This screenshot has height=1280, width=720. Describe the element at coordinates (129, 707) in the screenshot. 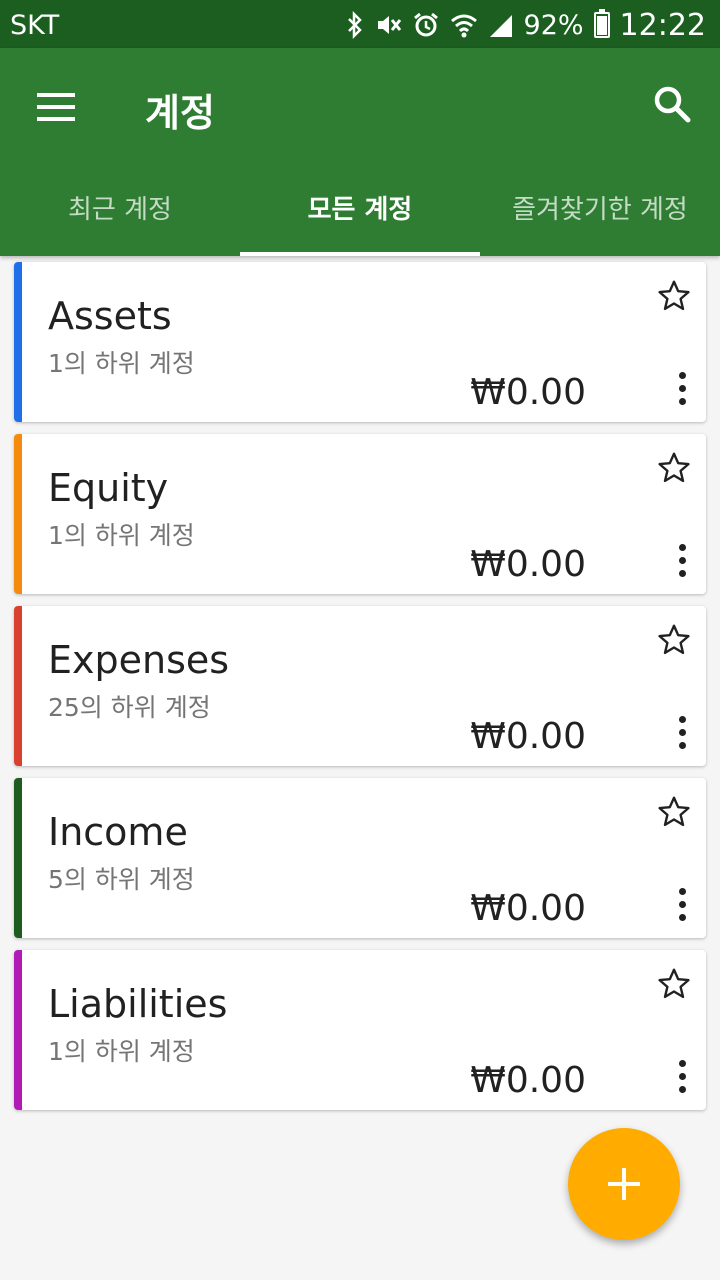

I see `subaccount-count: 25의 하위 계정` at that location.